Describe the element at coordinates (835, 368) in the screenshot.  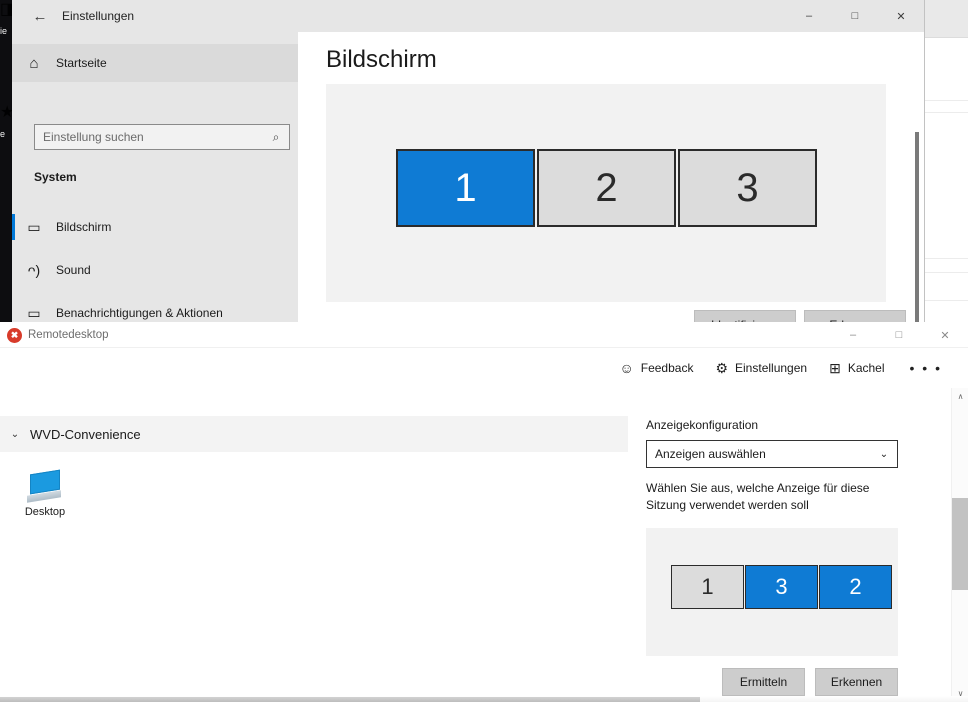
I see `grid-icon: ⊞` at that location.